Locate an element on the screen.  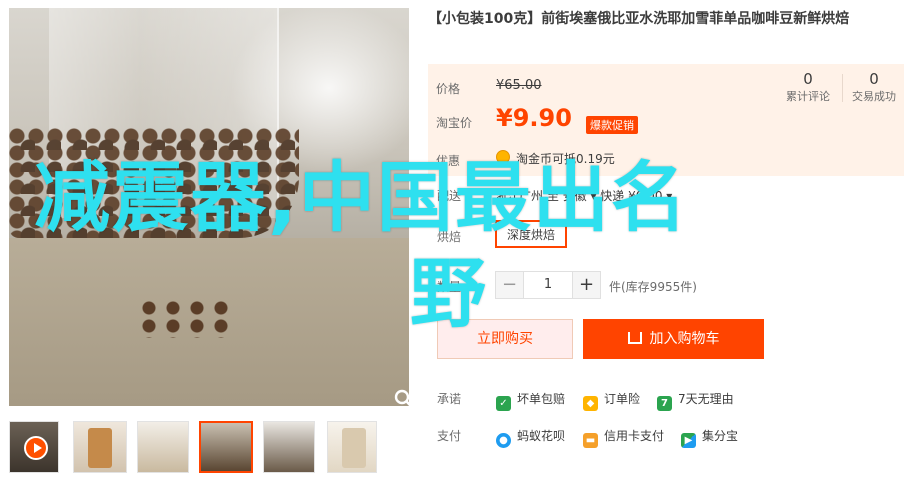
stat-reviews: 0 累计评论 is located at coordinates (808, 87).